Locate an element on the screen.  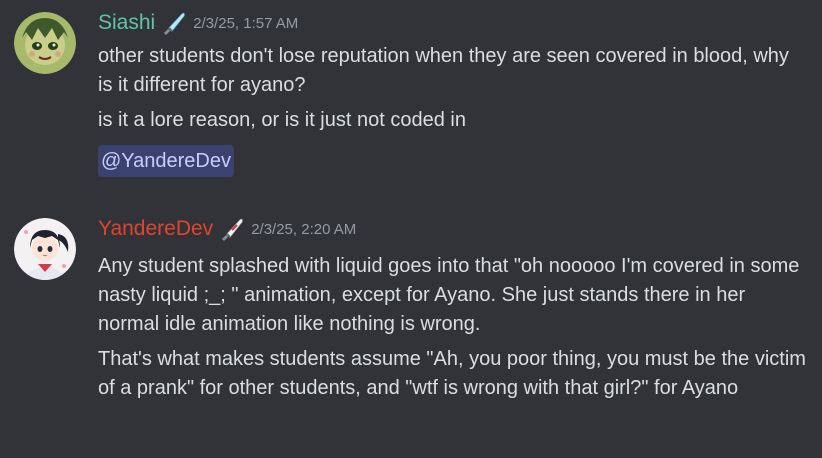
avatar-yanderedev-image is located at coordinates (45, 249).